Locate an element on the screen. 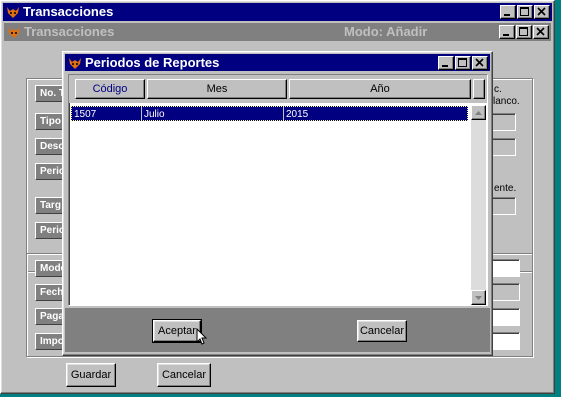 Image resolution: width=561 pixels, height=397 pixels. inner-close-button is located at coordinates (541, 32).